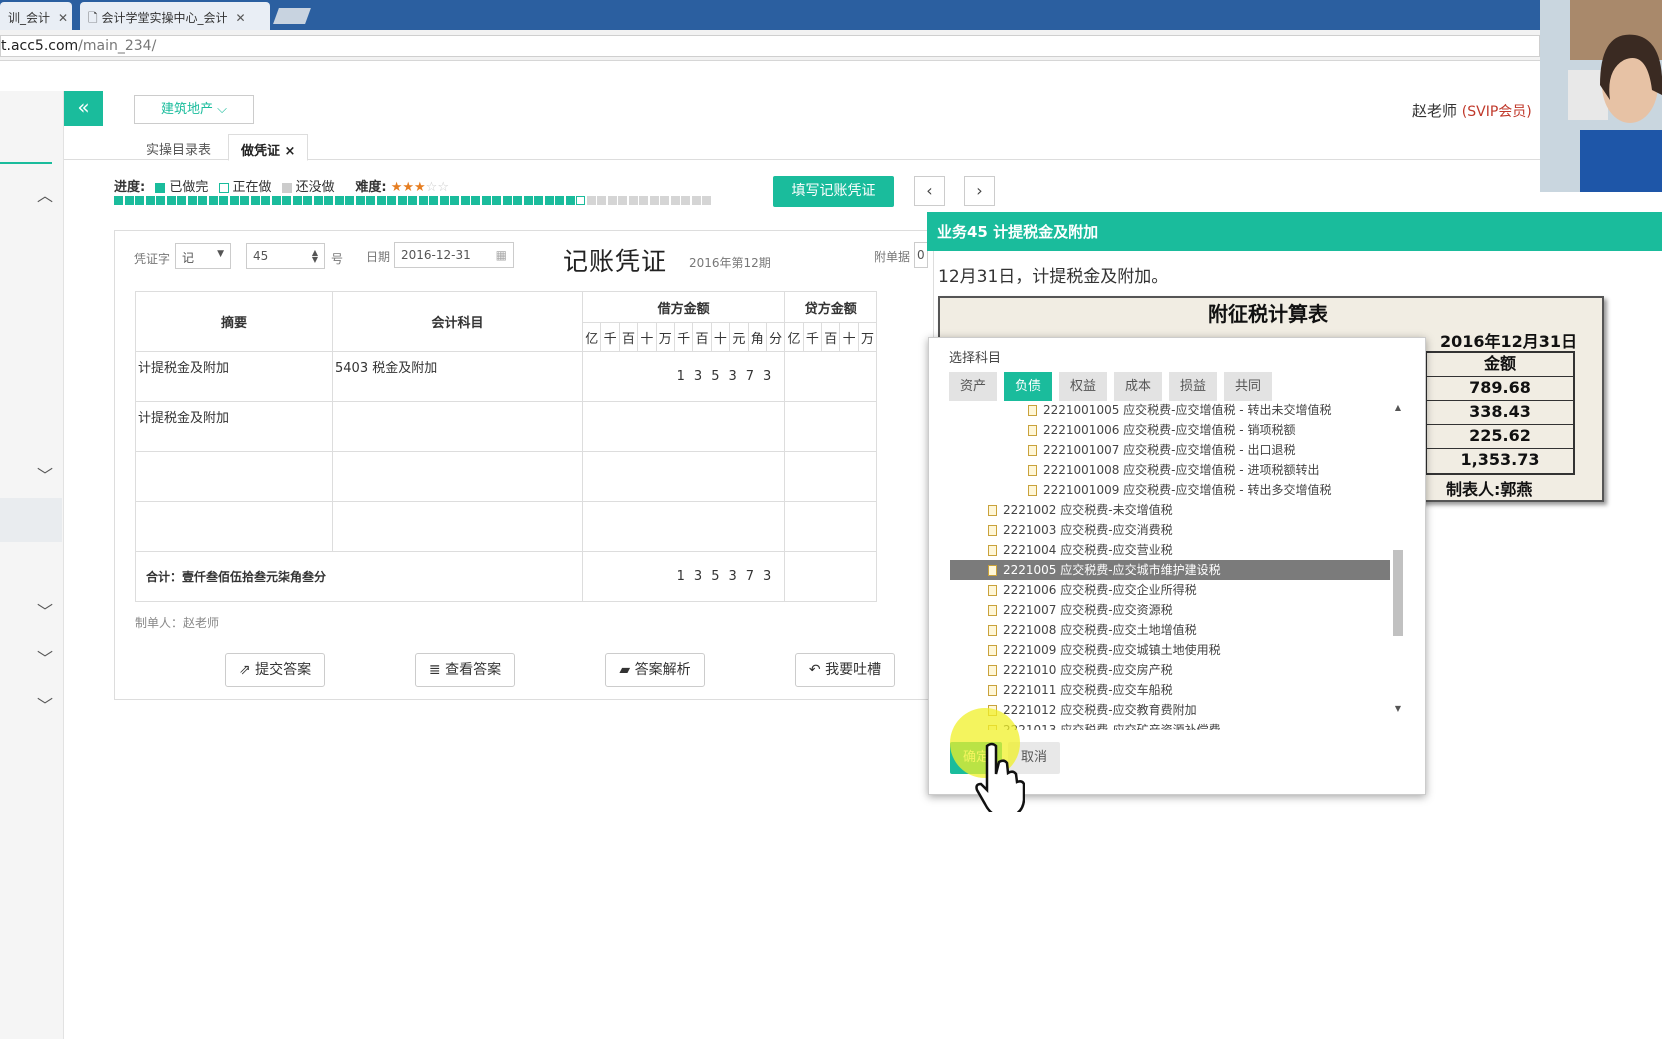 Image resolution: width=1662 pixels, height=1039 pixels. I want to click on tree-item: 2221010 应交税费-应交房产税, so click(1170, 670).